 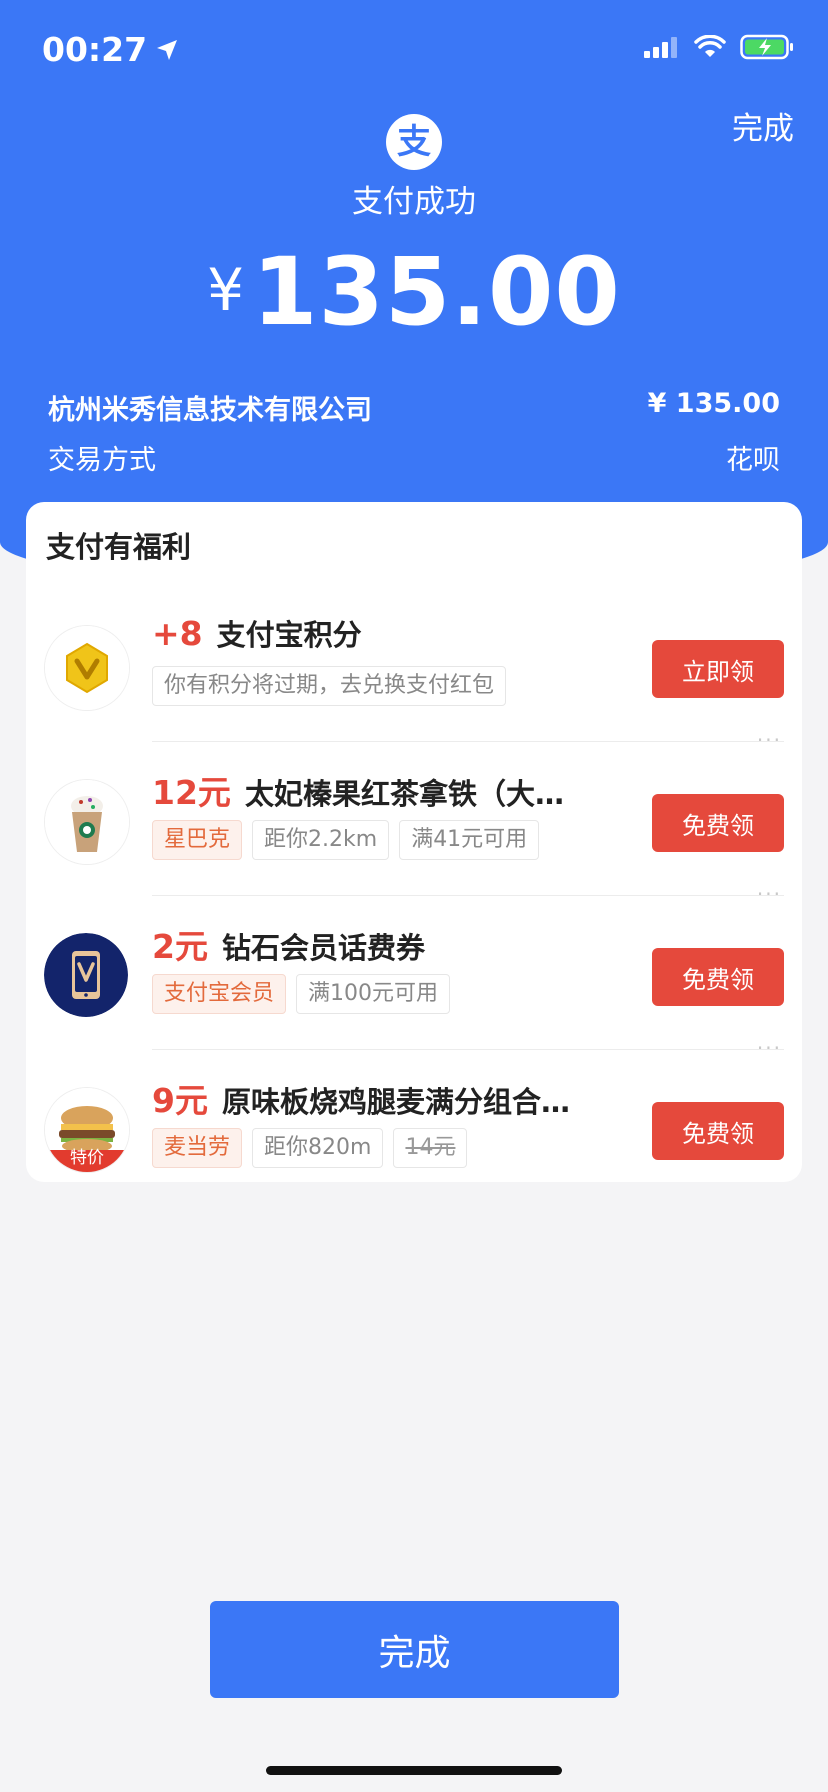 What do you see at coordinates (414, 407) in the screenshot?
I see `merchant-row: 杭州米秀信息技术有限公司 ¥ 135.00` at bounding box center [414, 407].